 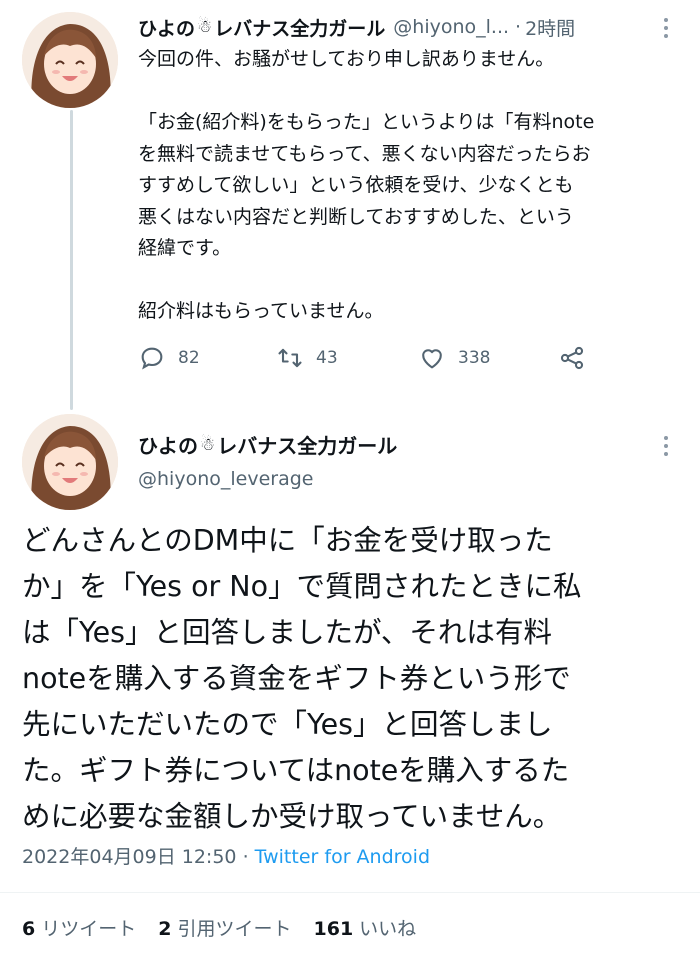 I want to click on likes-stat: 161 いいね, so click(x=365, y=927).